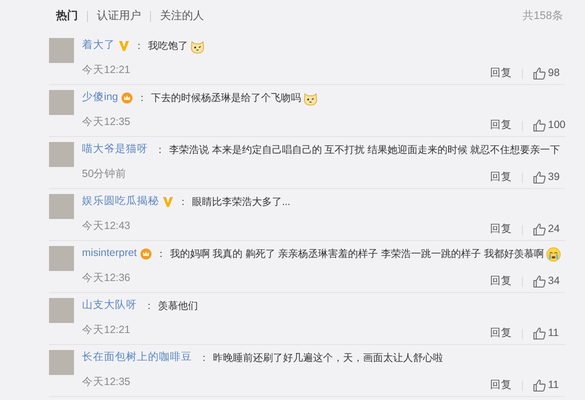 This screenshot has height=400, width=585. What do you see at coordinates (178, 307) in the screenshot?
I see `comment-text: 羡慕他们` at bounding box center [178, 307].